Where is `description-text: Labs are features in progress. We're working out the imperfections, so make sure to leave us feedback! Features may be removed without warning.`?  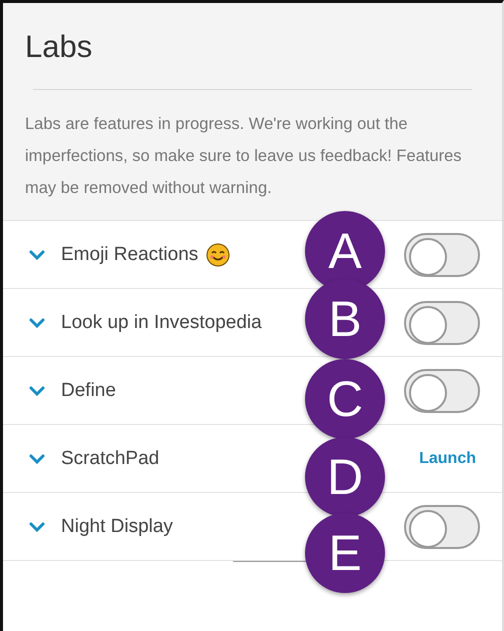
description-text: Labs are features in progress. We're working out the imperfections, so make sure to leave us feedback! Features may be removed without warning. is located at coordinates (244, 156).